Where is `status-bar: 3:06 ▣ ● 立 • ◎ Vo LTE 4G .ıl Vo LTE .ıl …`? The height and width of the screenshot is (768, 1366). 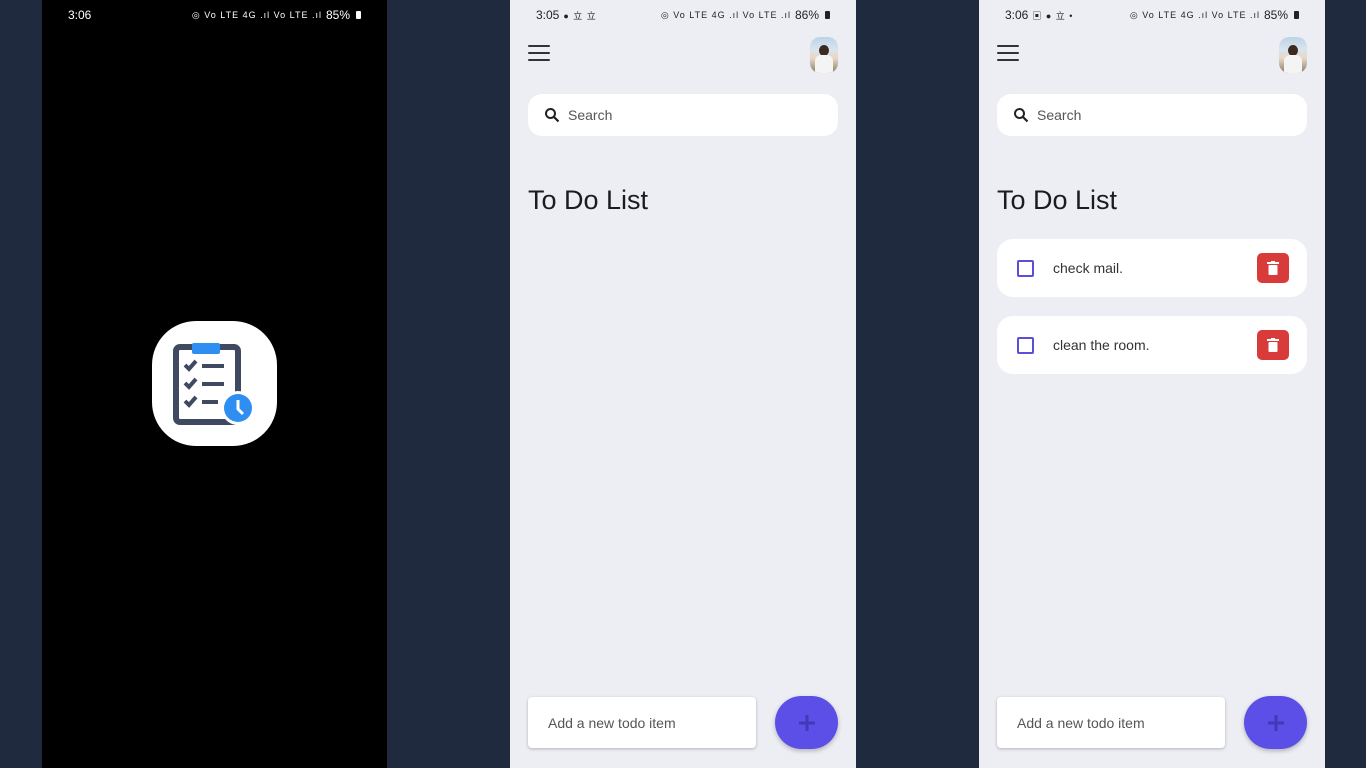 status-bar: 3:06 ▣ ● 立 • ◎ Vo LTE 4G .ıl Vo LTE .ıl … is located at coordinates (1152, 15).